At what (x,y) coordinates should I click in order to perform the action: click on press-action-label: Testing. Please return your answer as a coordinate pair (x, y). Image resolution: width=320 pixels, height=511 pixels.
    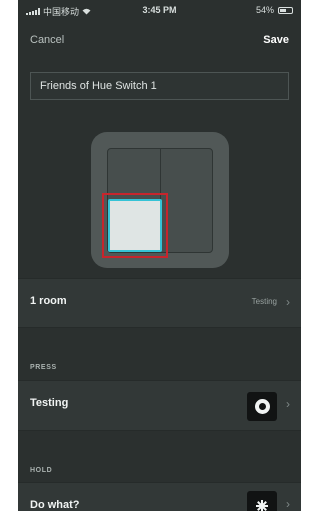
    Looking at the image, I should click on (49, 403).